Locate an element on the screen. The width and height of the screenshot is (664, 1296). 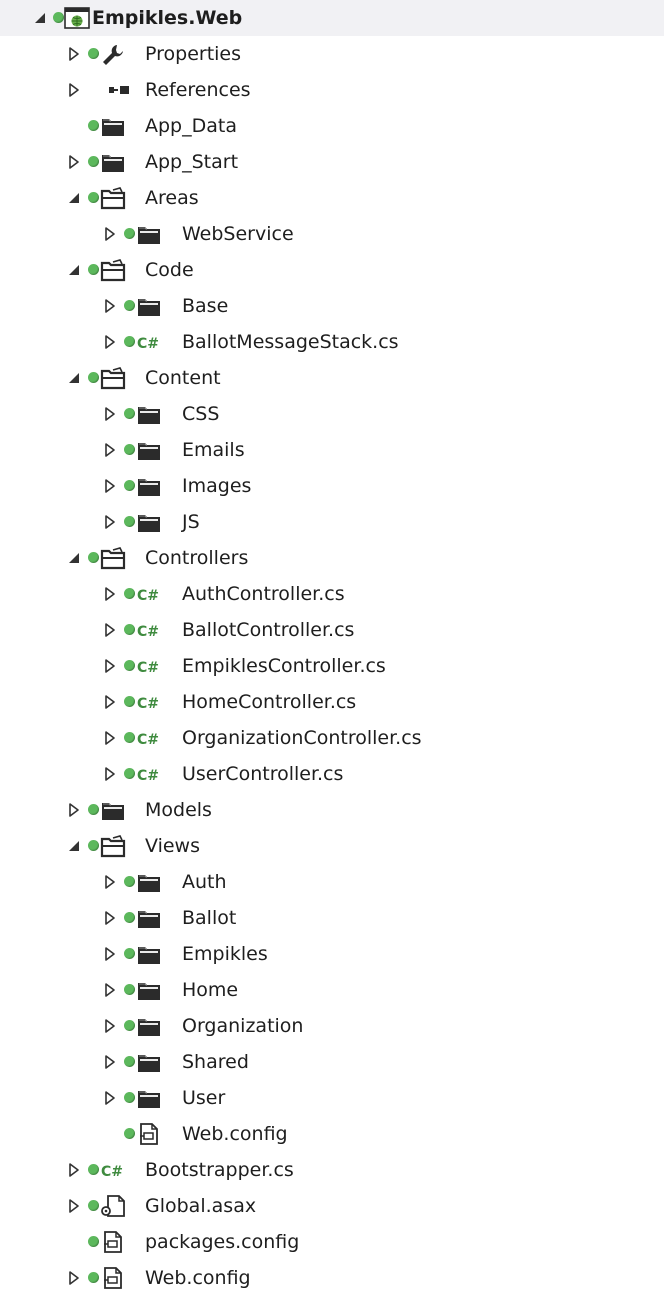
tree-node: C# OrganizationController.cs is located at coordinates (332, 738).